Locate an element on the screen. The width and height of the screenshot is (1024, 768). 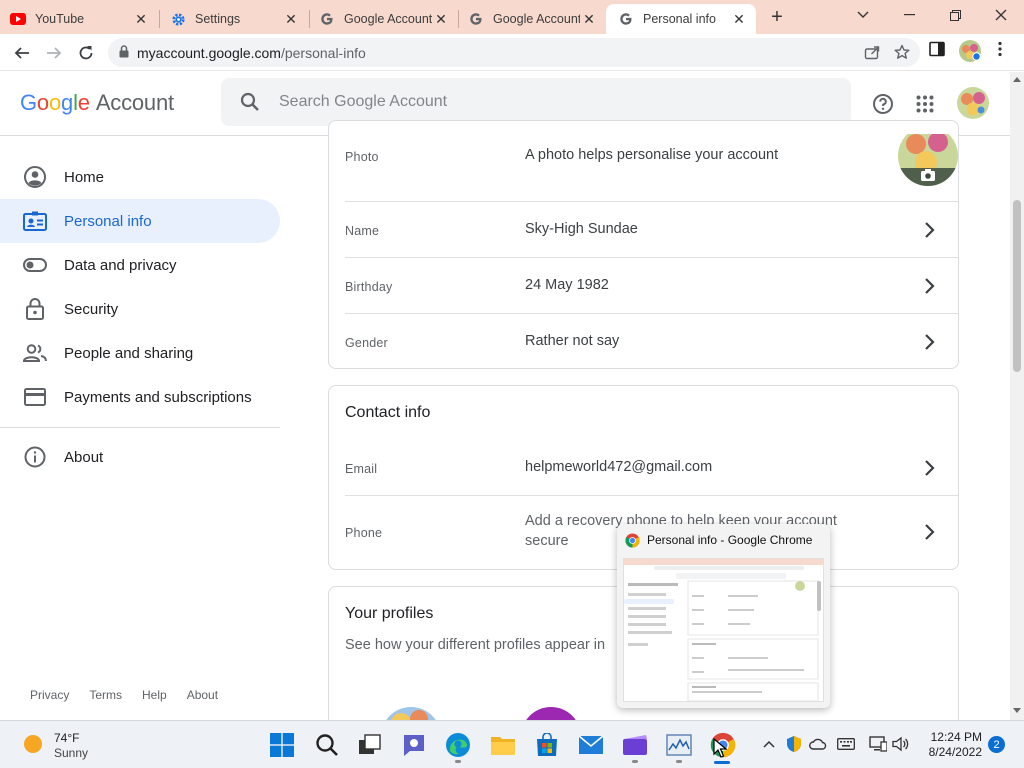
footer-link-terms: Terms is located at coordinates (105, 695).